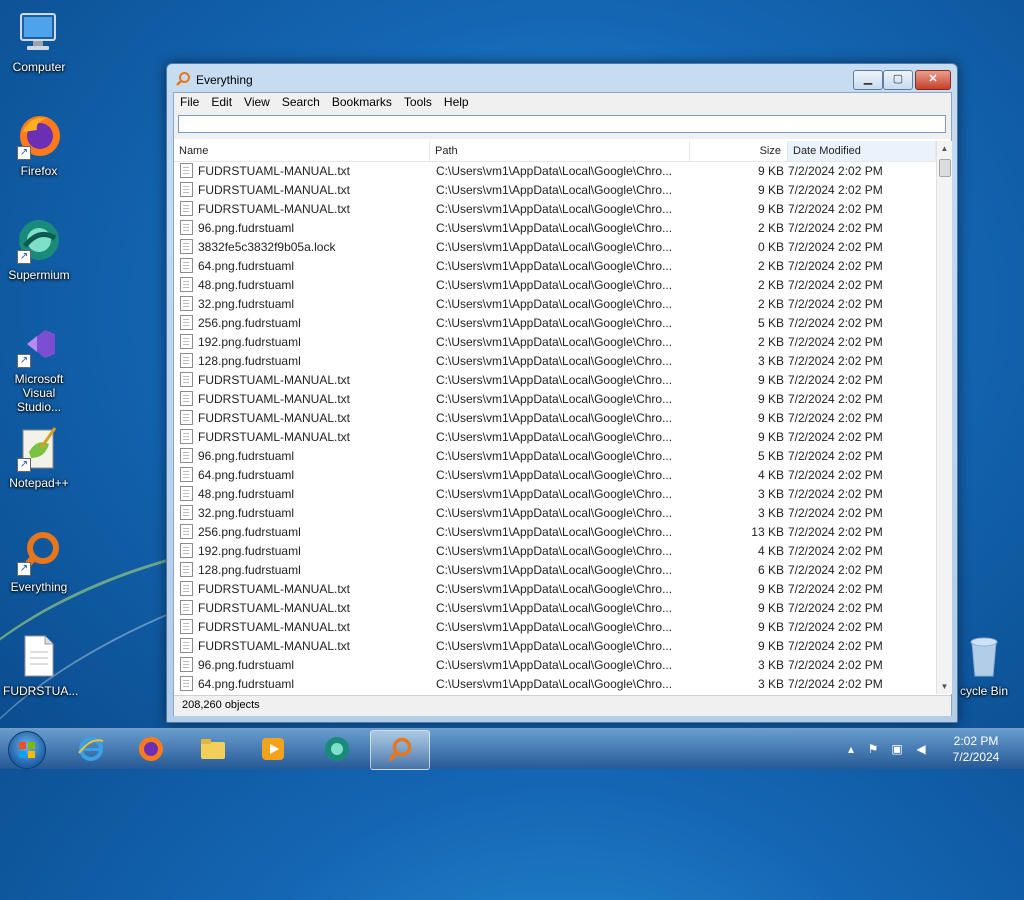  Describe the element at coordinates (921, 749) in the screenshot. I see `volume-muted-icon: ◀` at that location.